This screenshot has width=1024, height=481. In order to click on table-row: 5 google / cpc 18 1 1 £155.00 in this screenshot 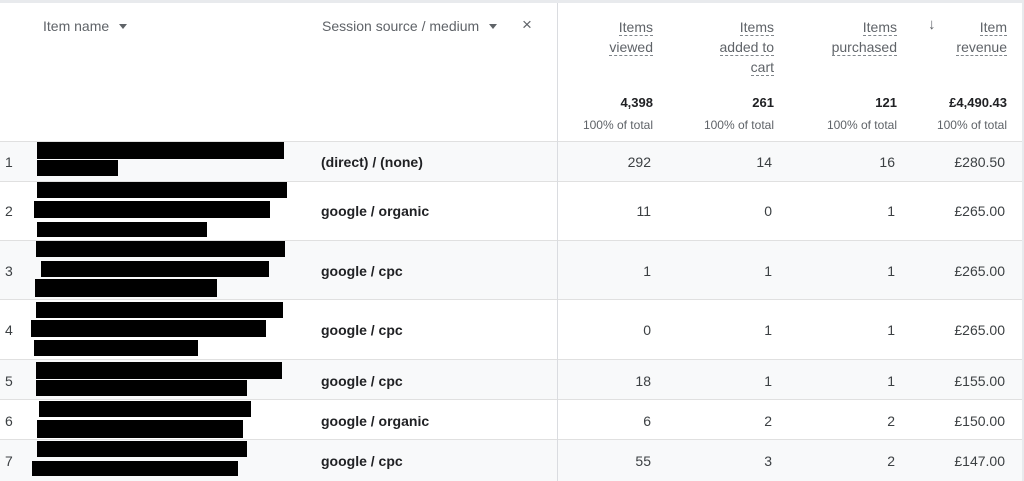, I will do `click(511, 380)`.